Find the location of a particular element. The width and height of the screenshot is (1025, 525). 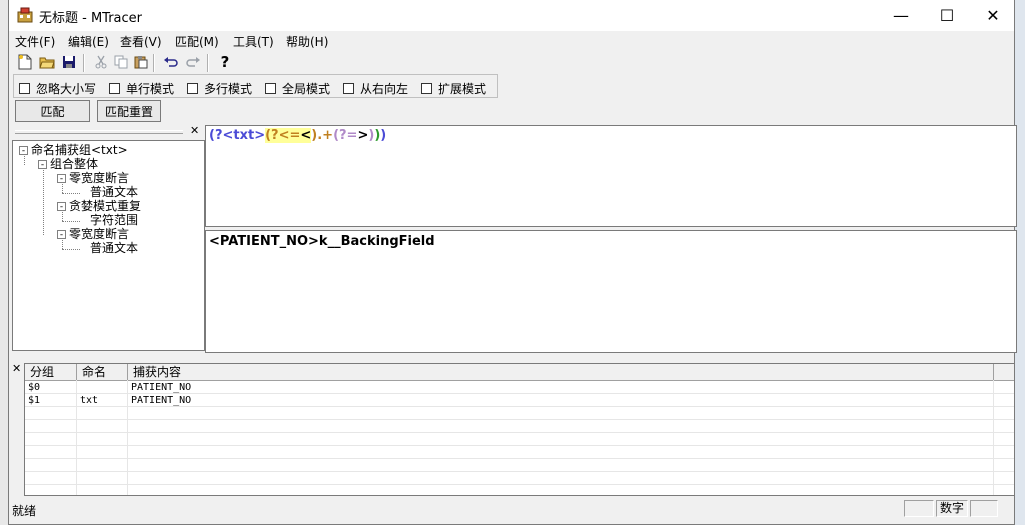

tree-panel-header: ✕ is located at coordinates (109, 132).